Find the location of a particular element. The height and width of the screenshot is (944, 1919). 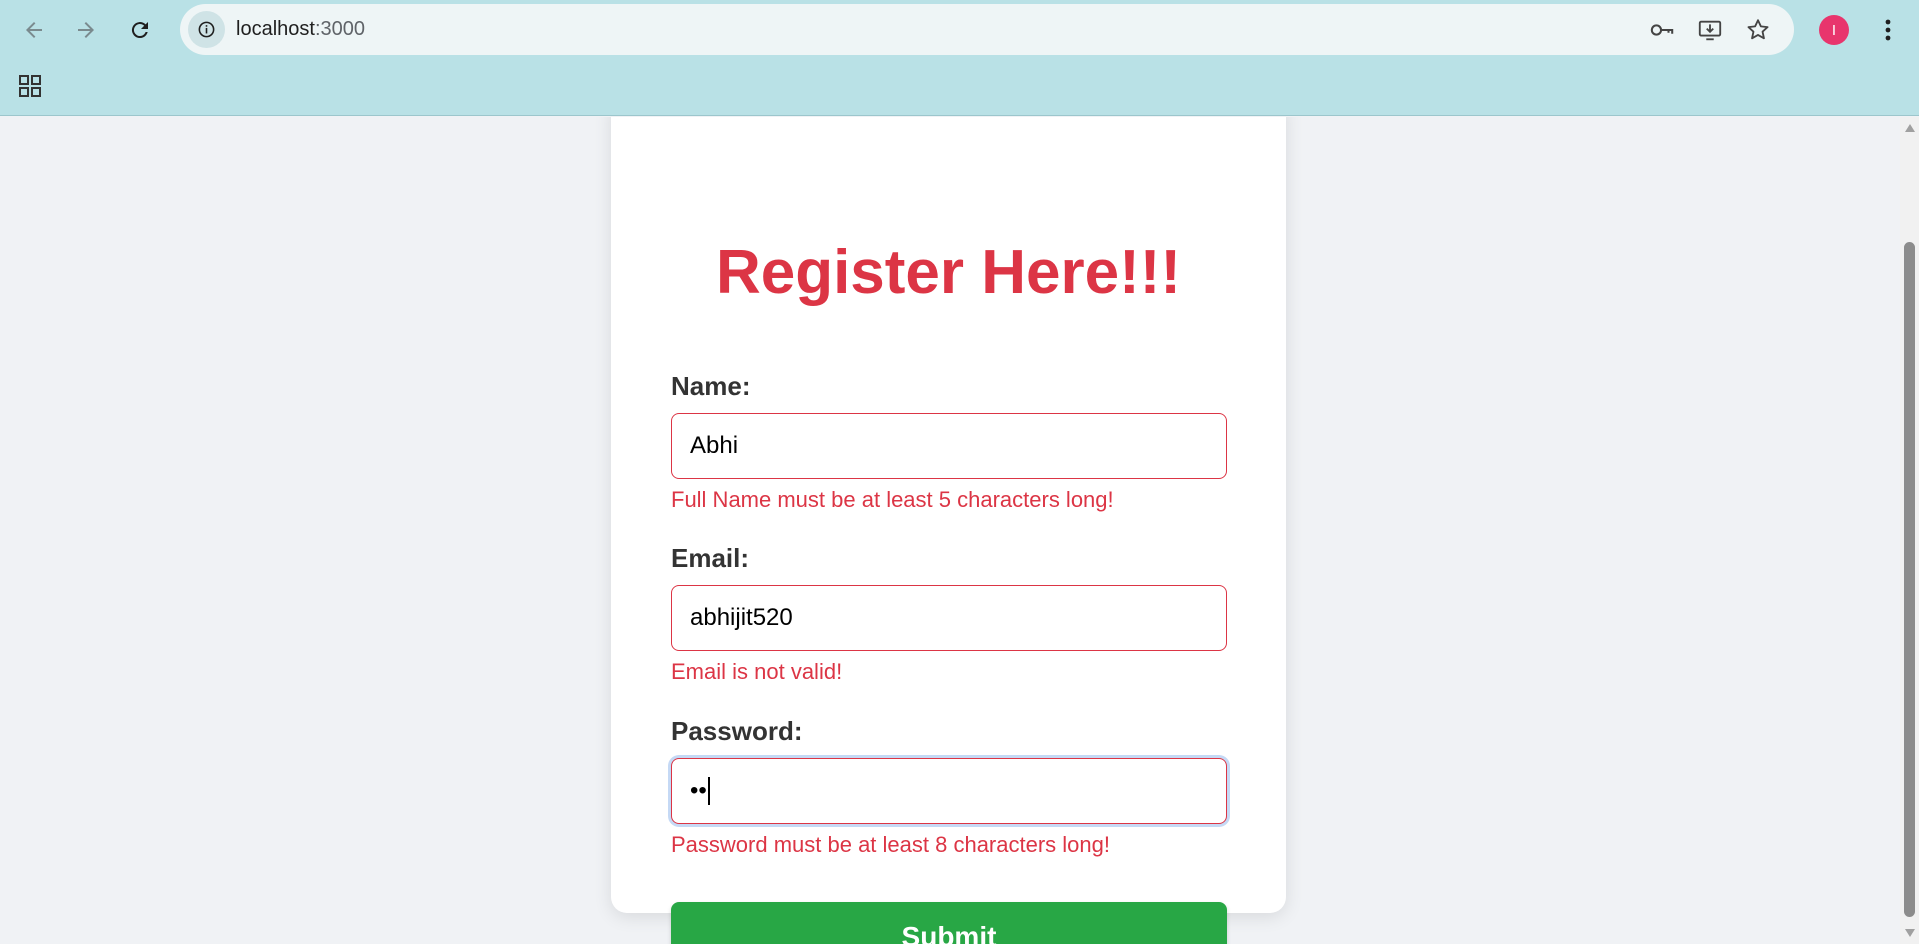

profile-avatar: I is located at coordinates (1834, 30).